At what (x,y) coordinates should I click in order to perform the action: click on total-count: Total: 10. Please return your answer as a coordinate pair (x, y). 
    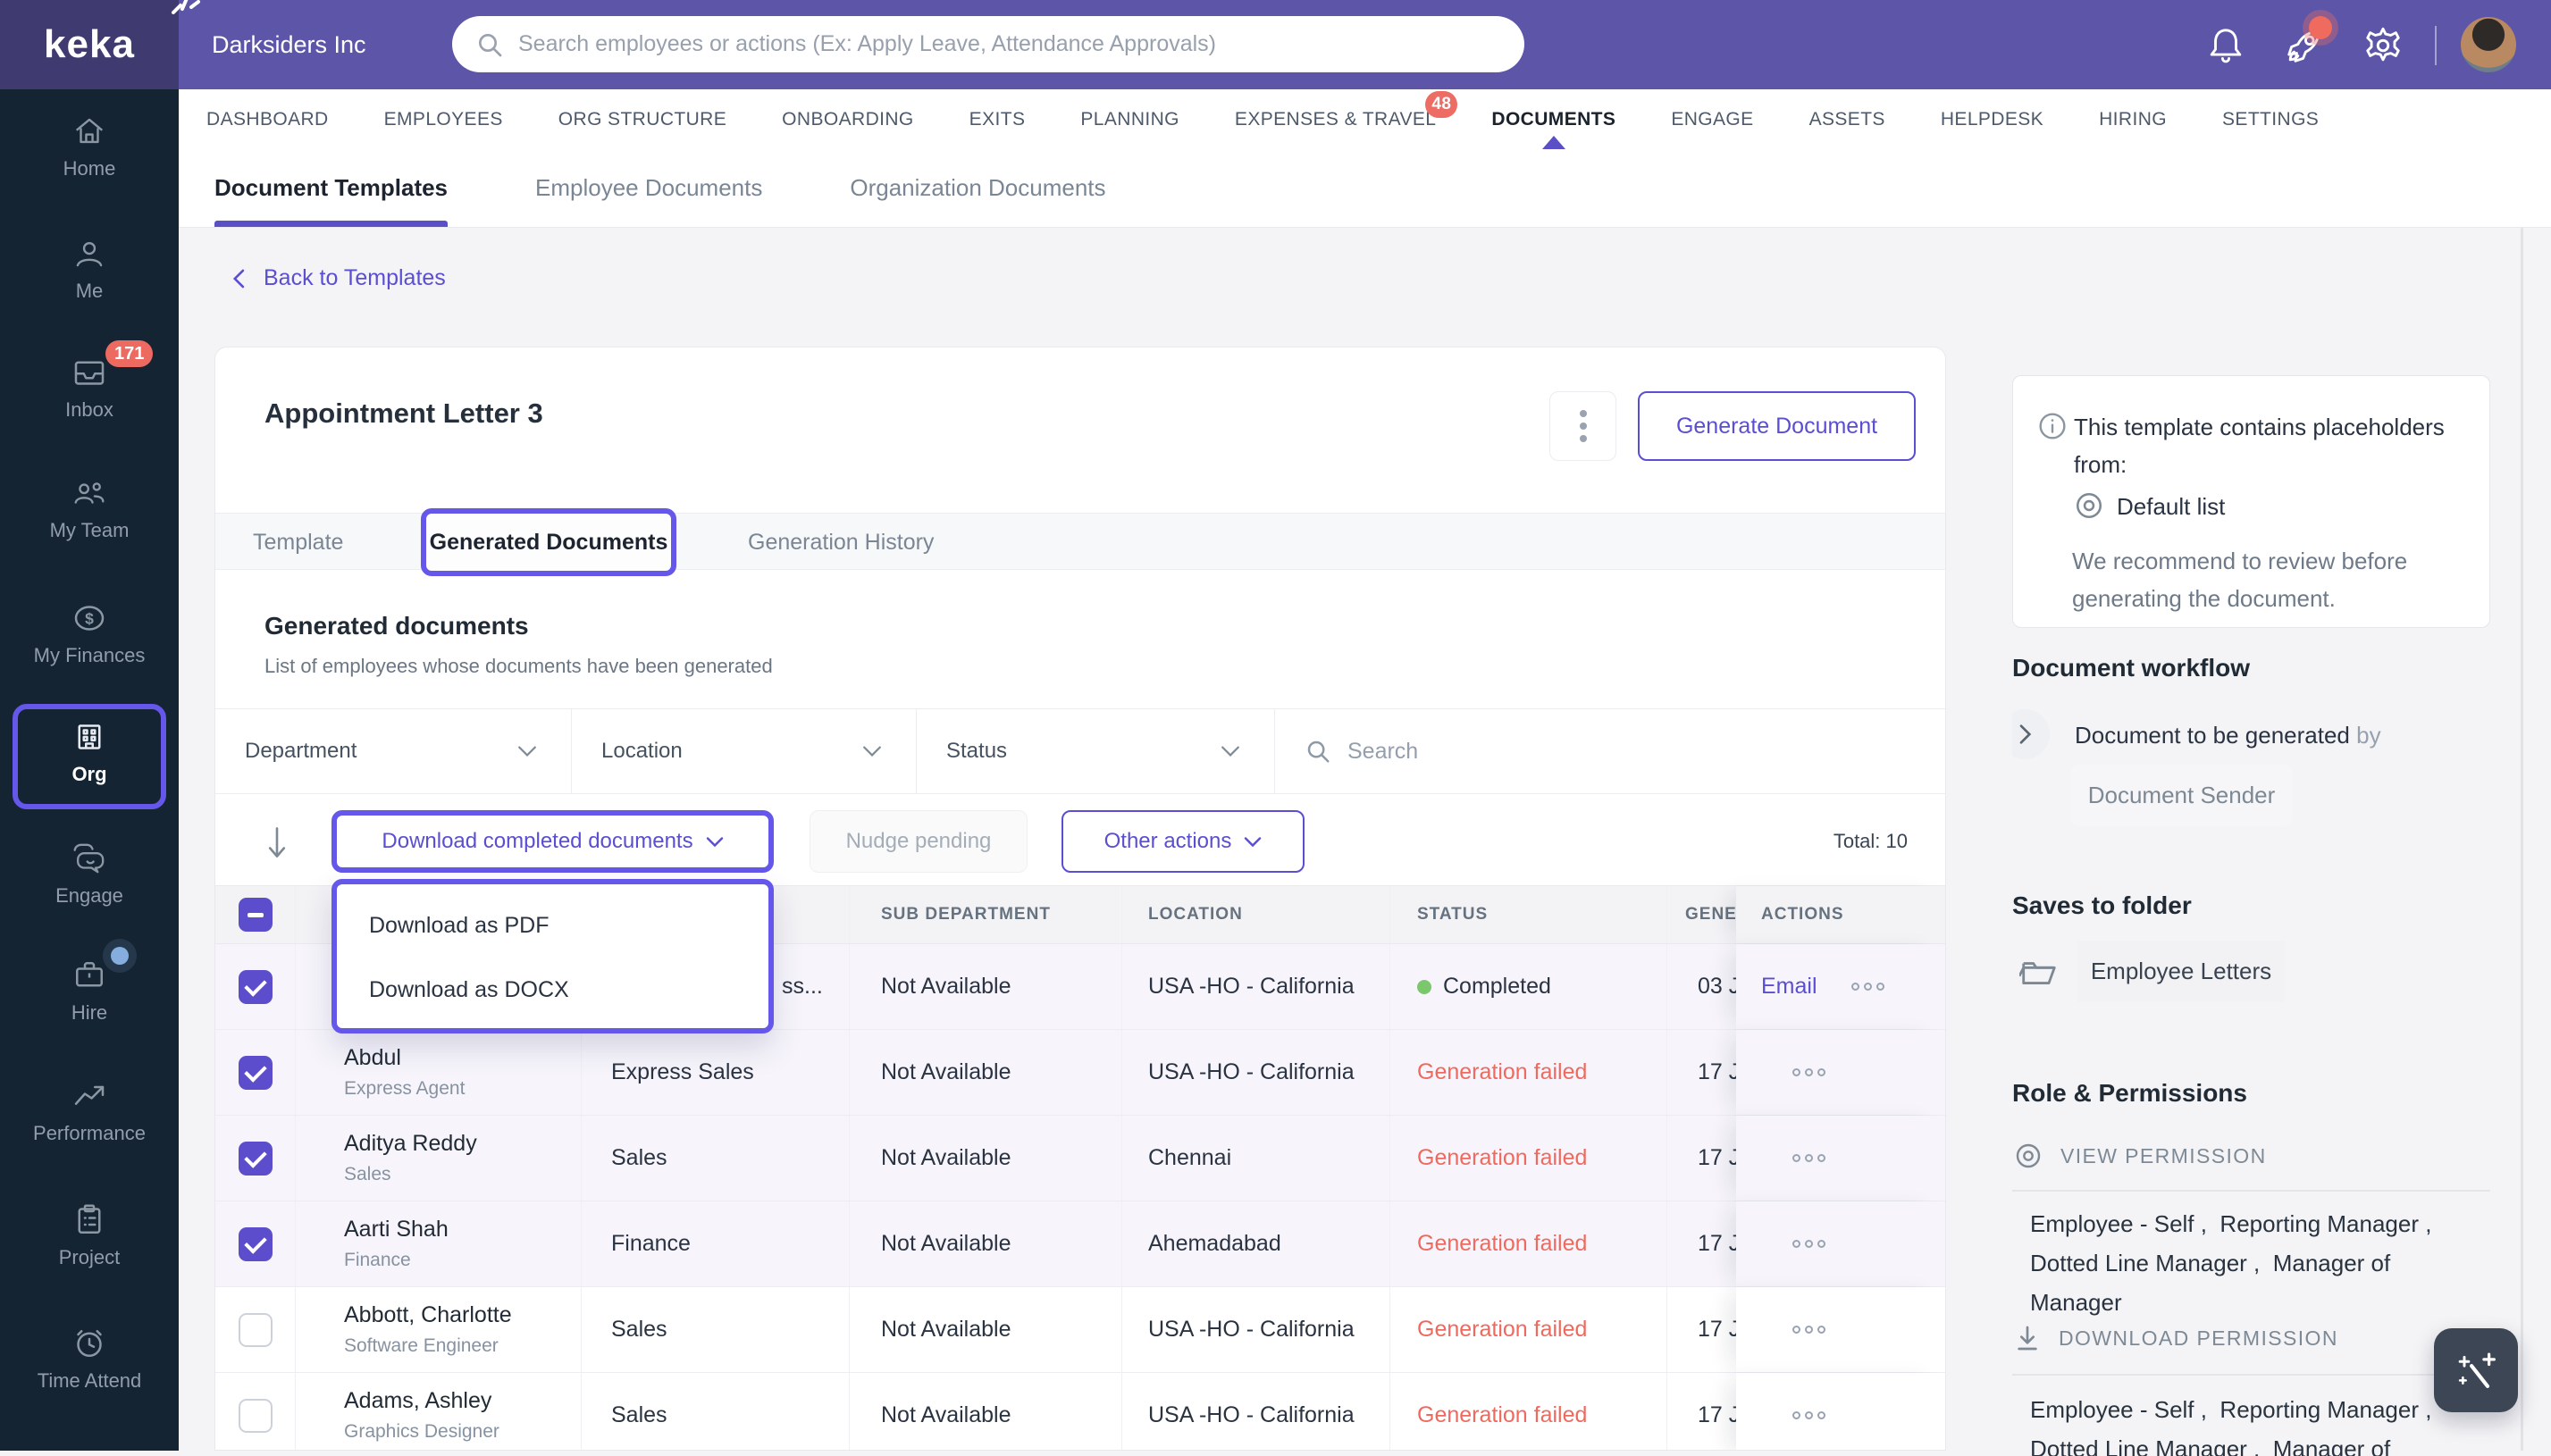
    Looking at the image, I should click on (1871, 841).